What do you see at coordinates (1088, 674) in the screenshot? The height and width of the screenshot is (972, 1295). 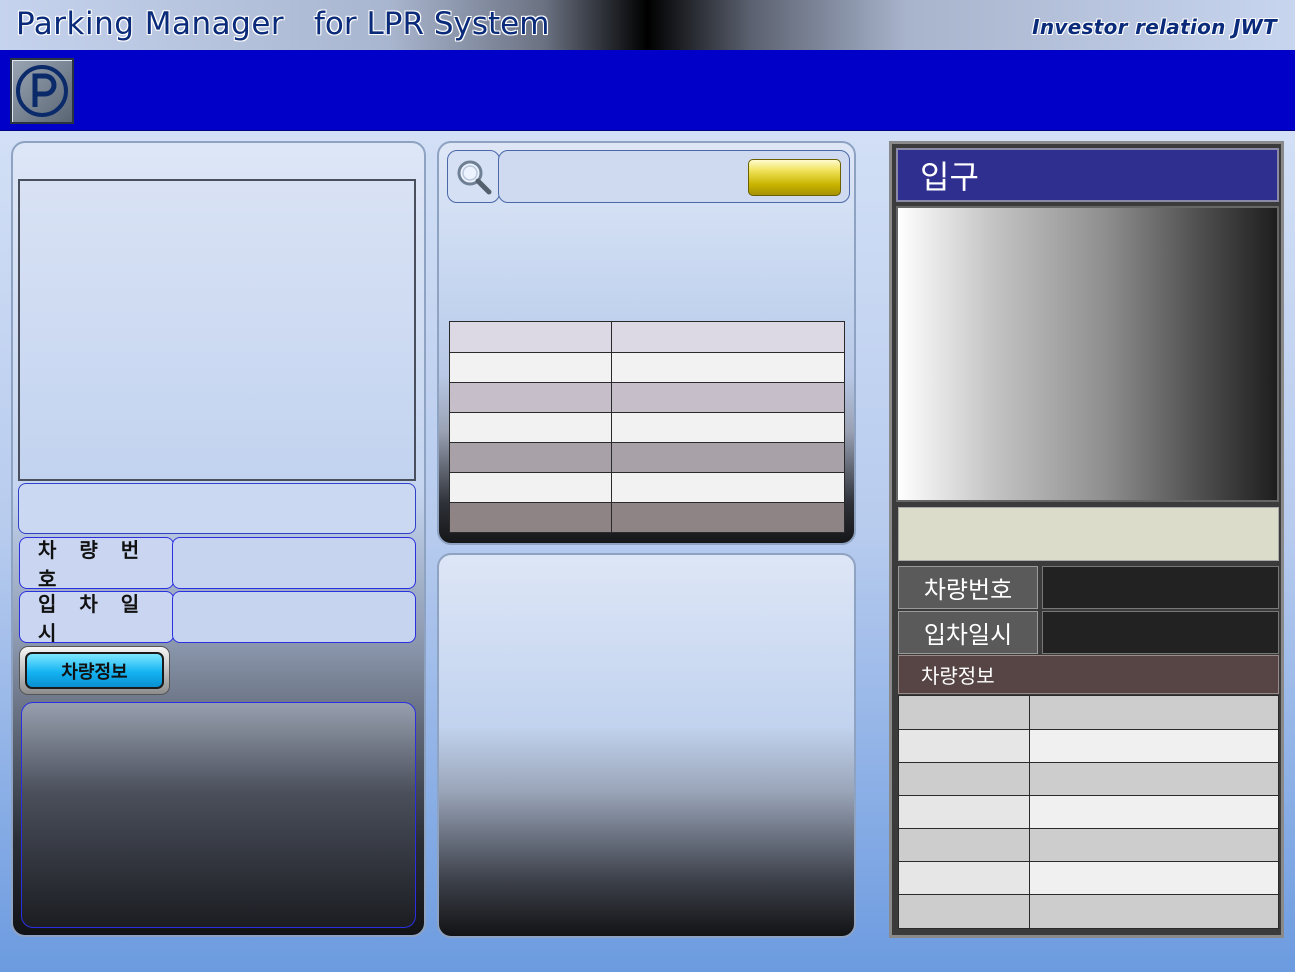 I see `entrance-car-info-header: 차량정보` at bounding box center [1088, 674].